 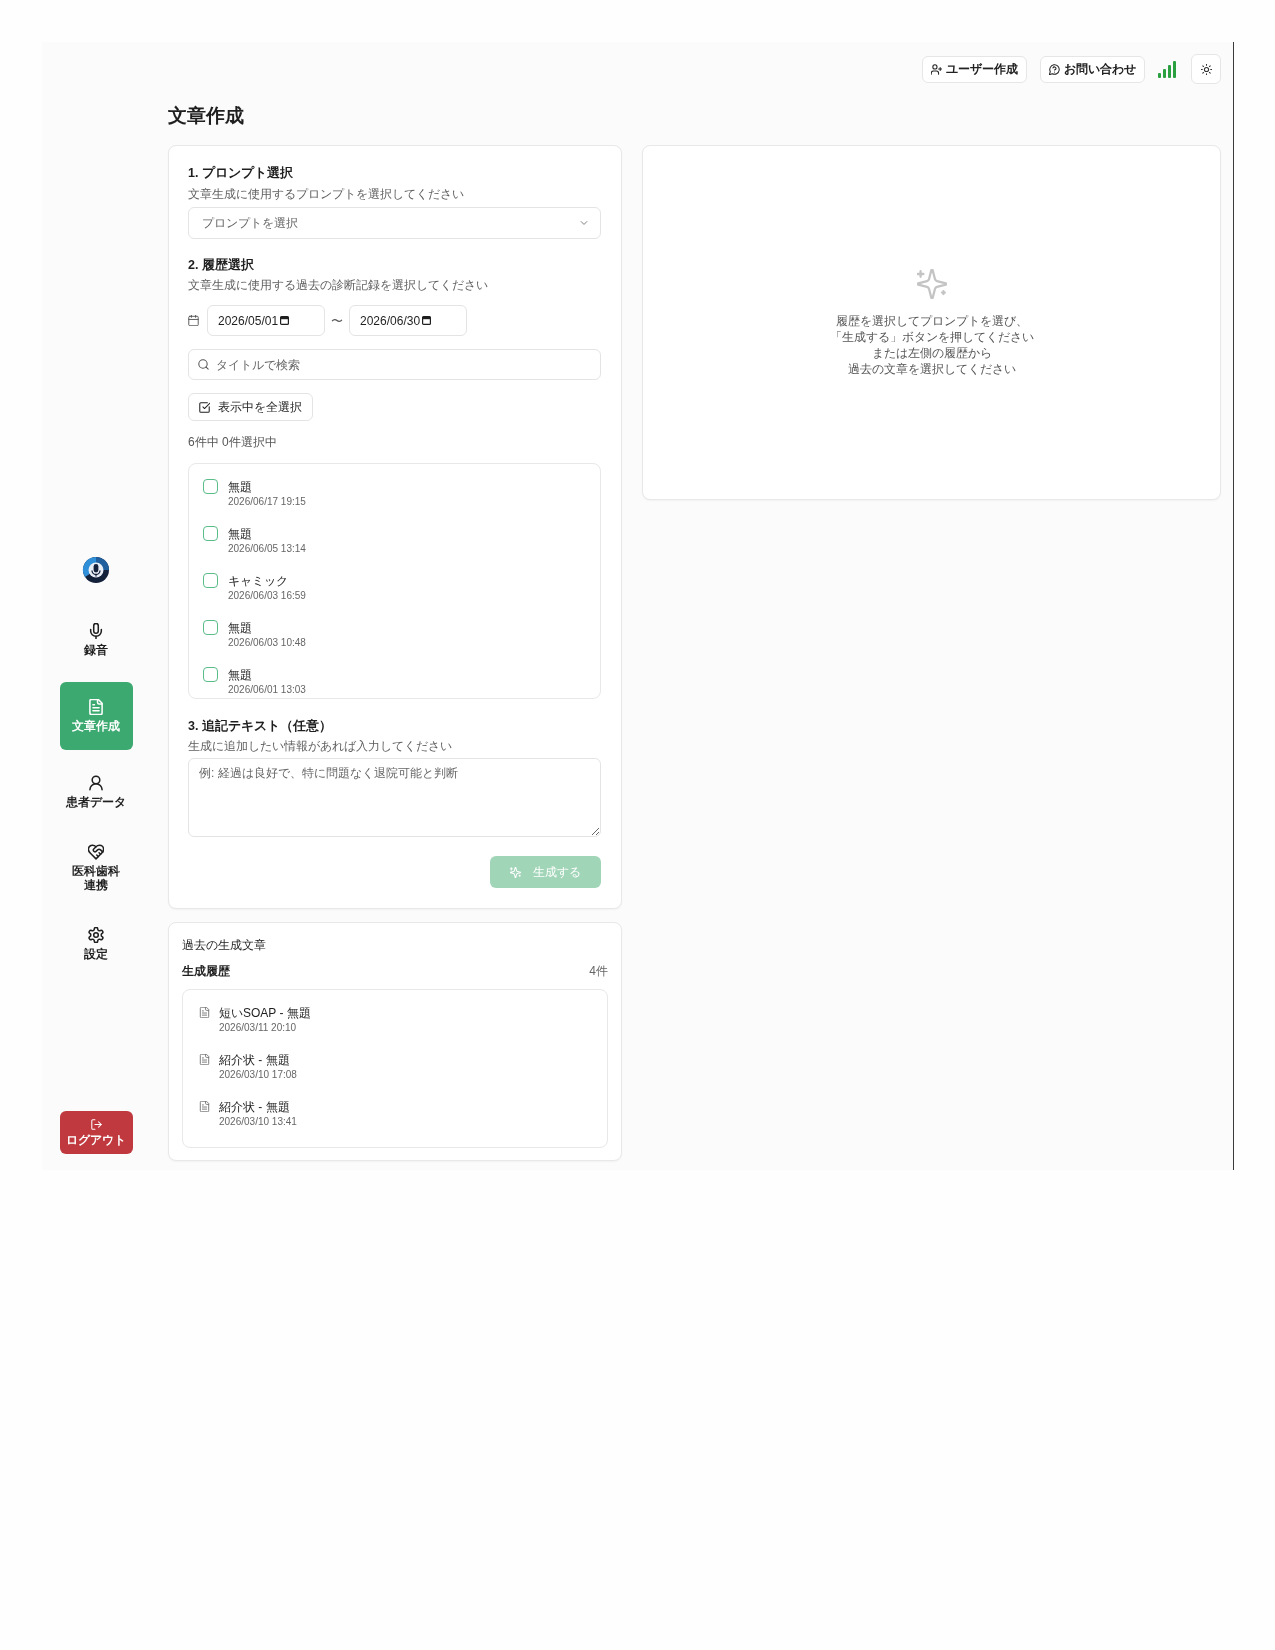 I want to click on history-item-date: 2026/03/11 20:10, so click(x=258, y=1028).